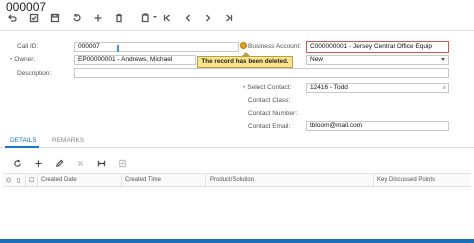 This screenshot has height=243, width=474. Describe the element at coordinates (237, 241) in the screenshot. I see `footer-bar` at that location.